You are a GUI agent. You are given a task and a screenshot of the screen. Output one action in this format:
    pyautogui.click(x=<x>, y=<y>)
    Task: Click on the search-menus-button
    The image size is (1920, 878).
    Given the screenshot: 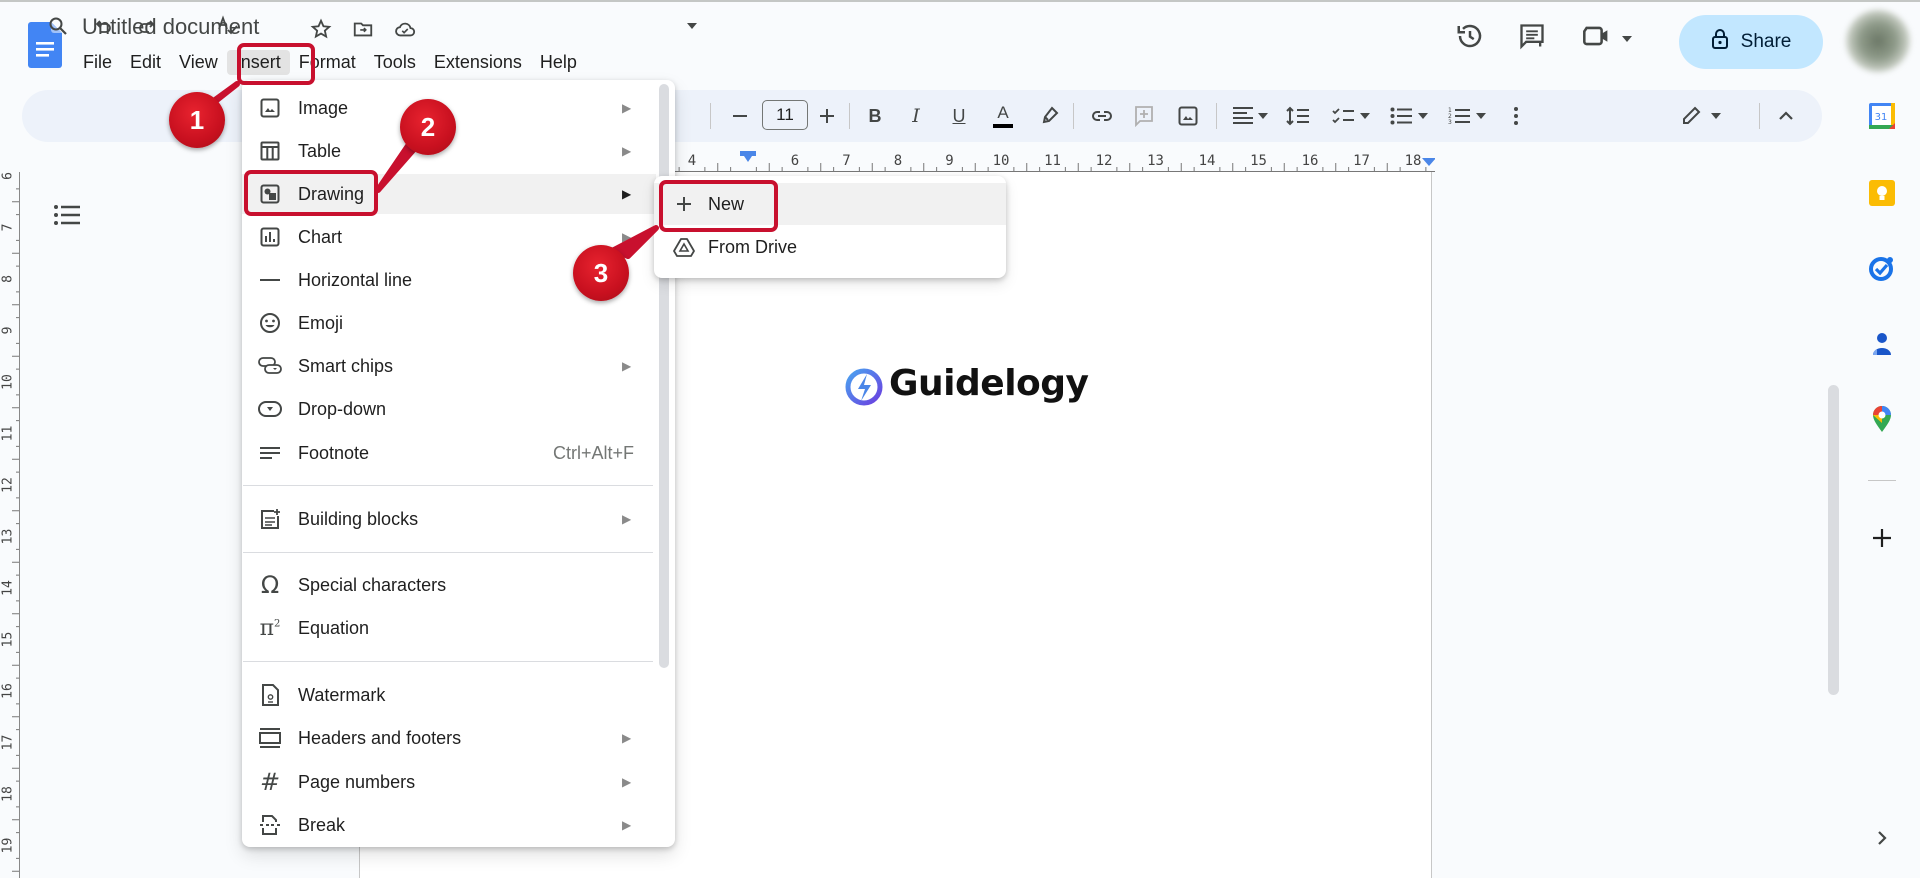 What is the action you would take?
    pyautogui.click(x=58, y=26)
    